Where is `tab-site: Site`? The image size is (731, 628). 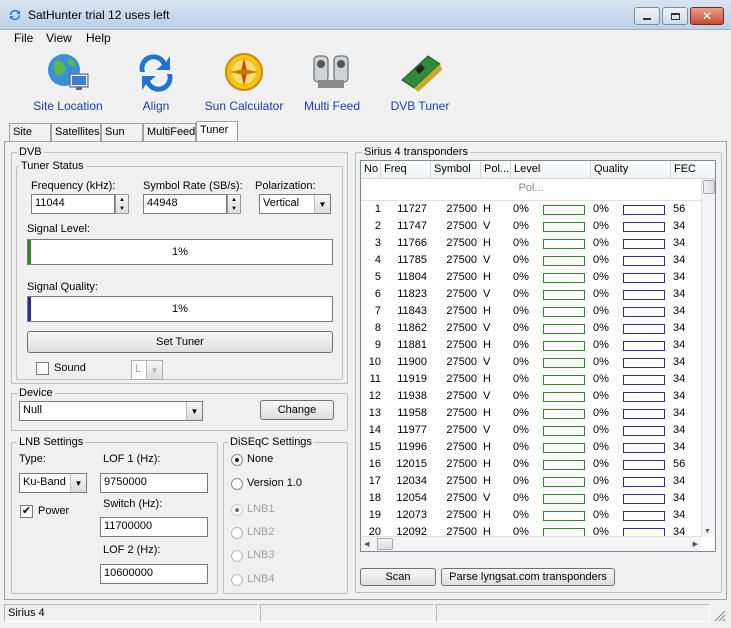
tab-site: Site is located at coordinates (30, 132).